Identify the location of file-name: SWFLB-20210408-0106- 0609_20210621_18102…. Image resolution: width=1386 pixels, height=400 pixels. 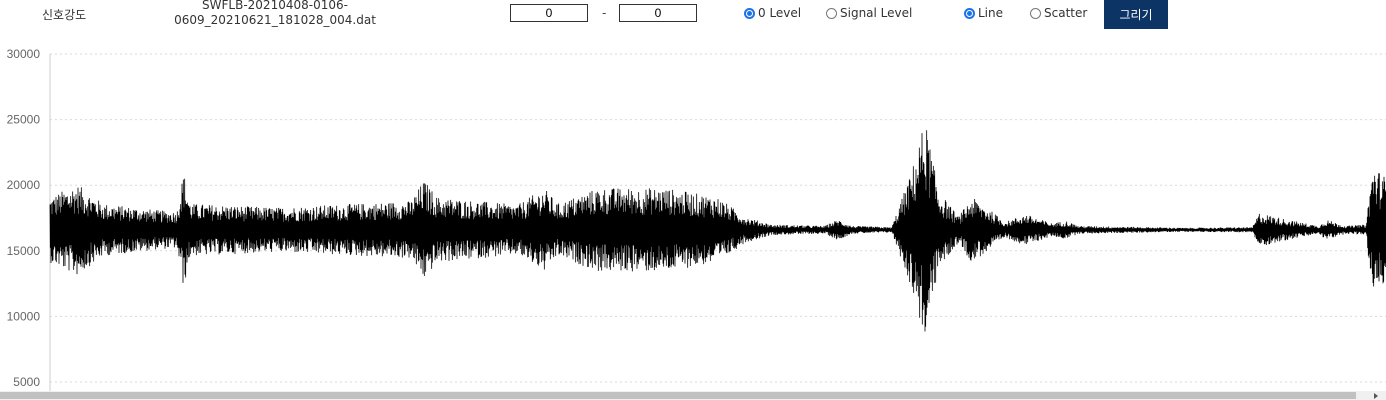
(275, 14).